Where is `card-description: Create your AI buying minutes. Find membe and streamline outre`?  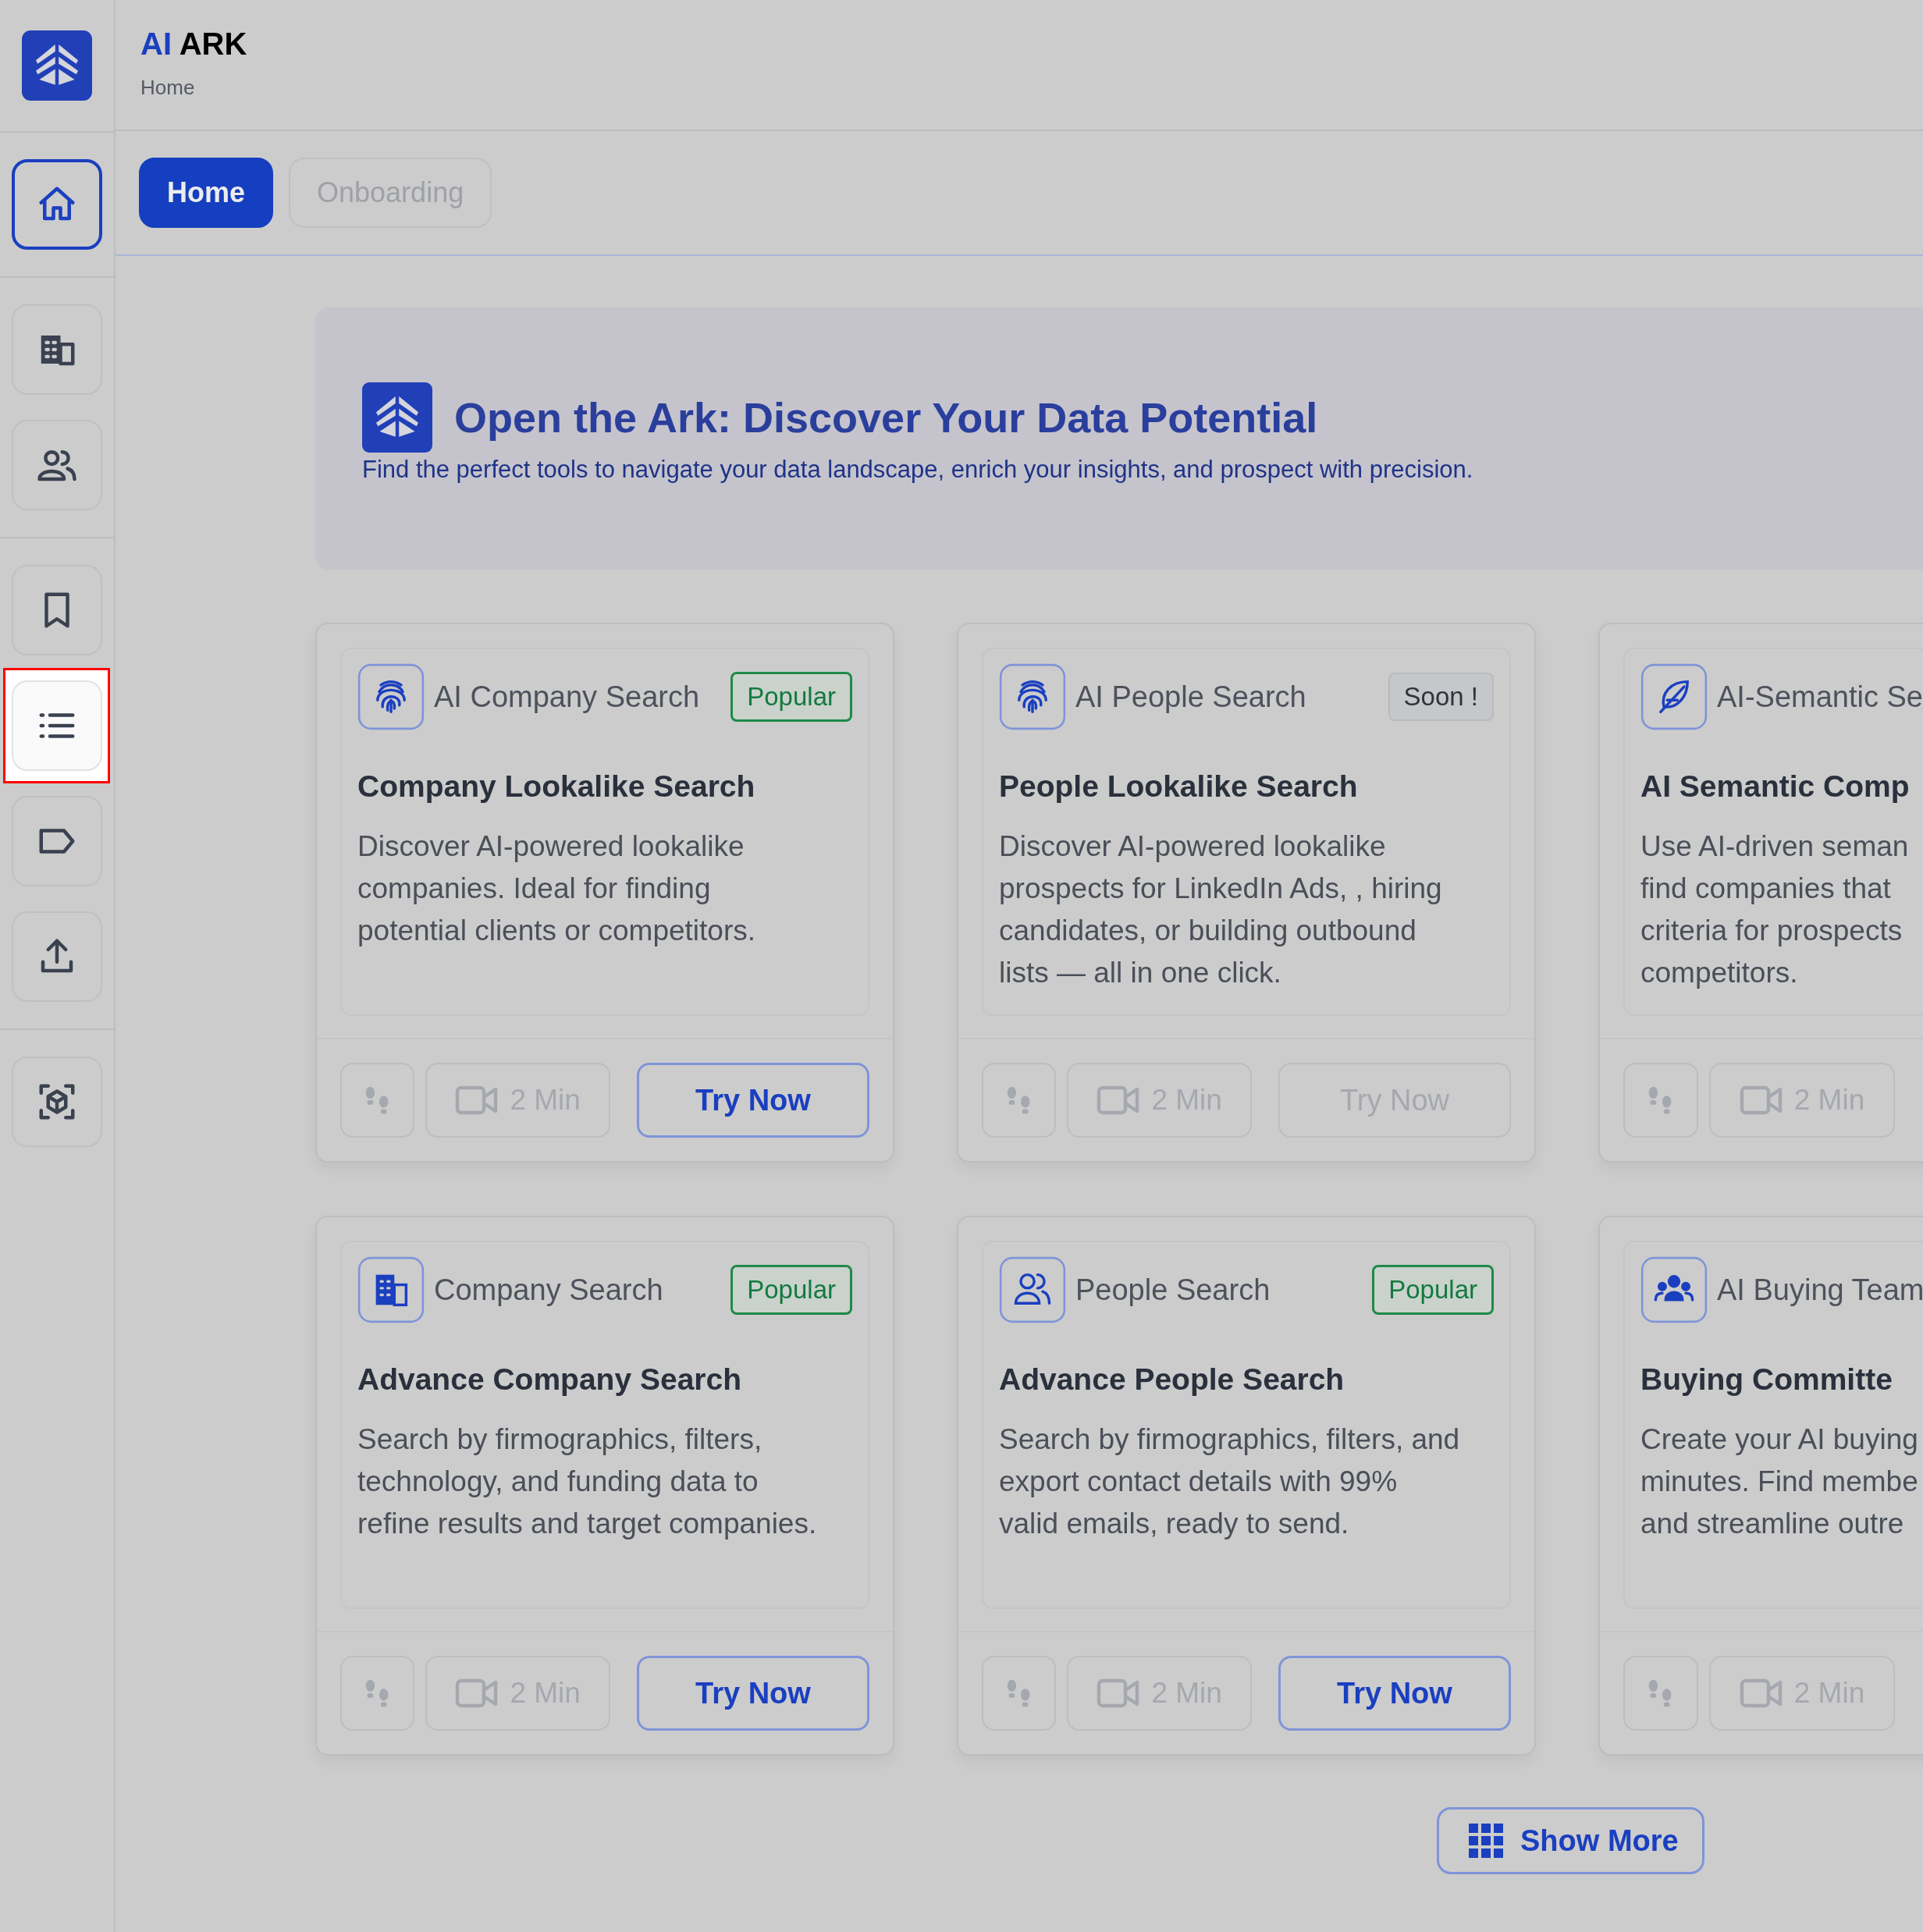
card-description: Create your AI buying minutes. Find membe and streamline outre is located at coordinates (1779, 1481).